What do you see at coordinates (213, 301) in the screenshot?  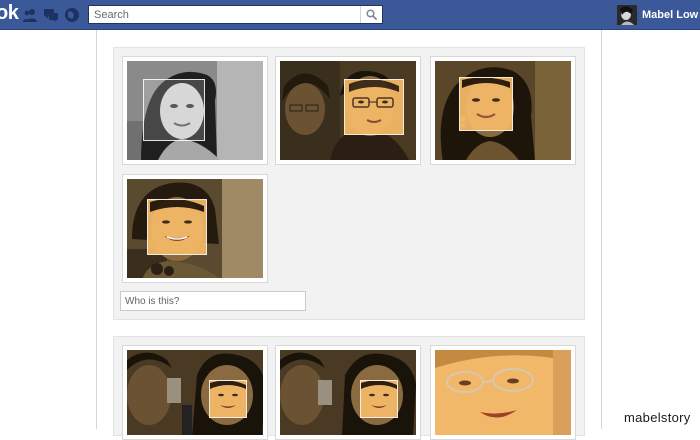 I see `who-is-this-input` at bounding box center [213, 301].